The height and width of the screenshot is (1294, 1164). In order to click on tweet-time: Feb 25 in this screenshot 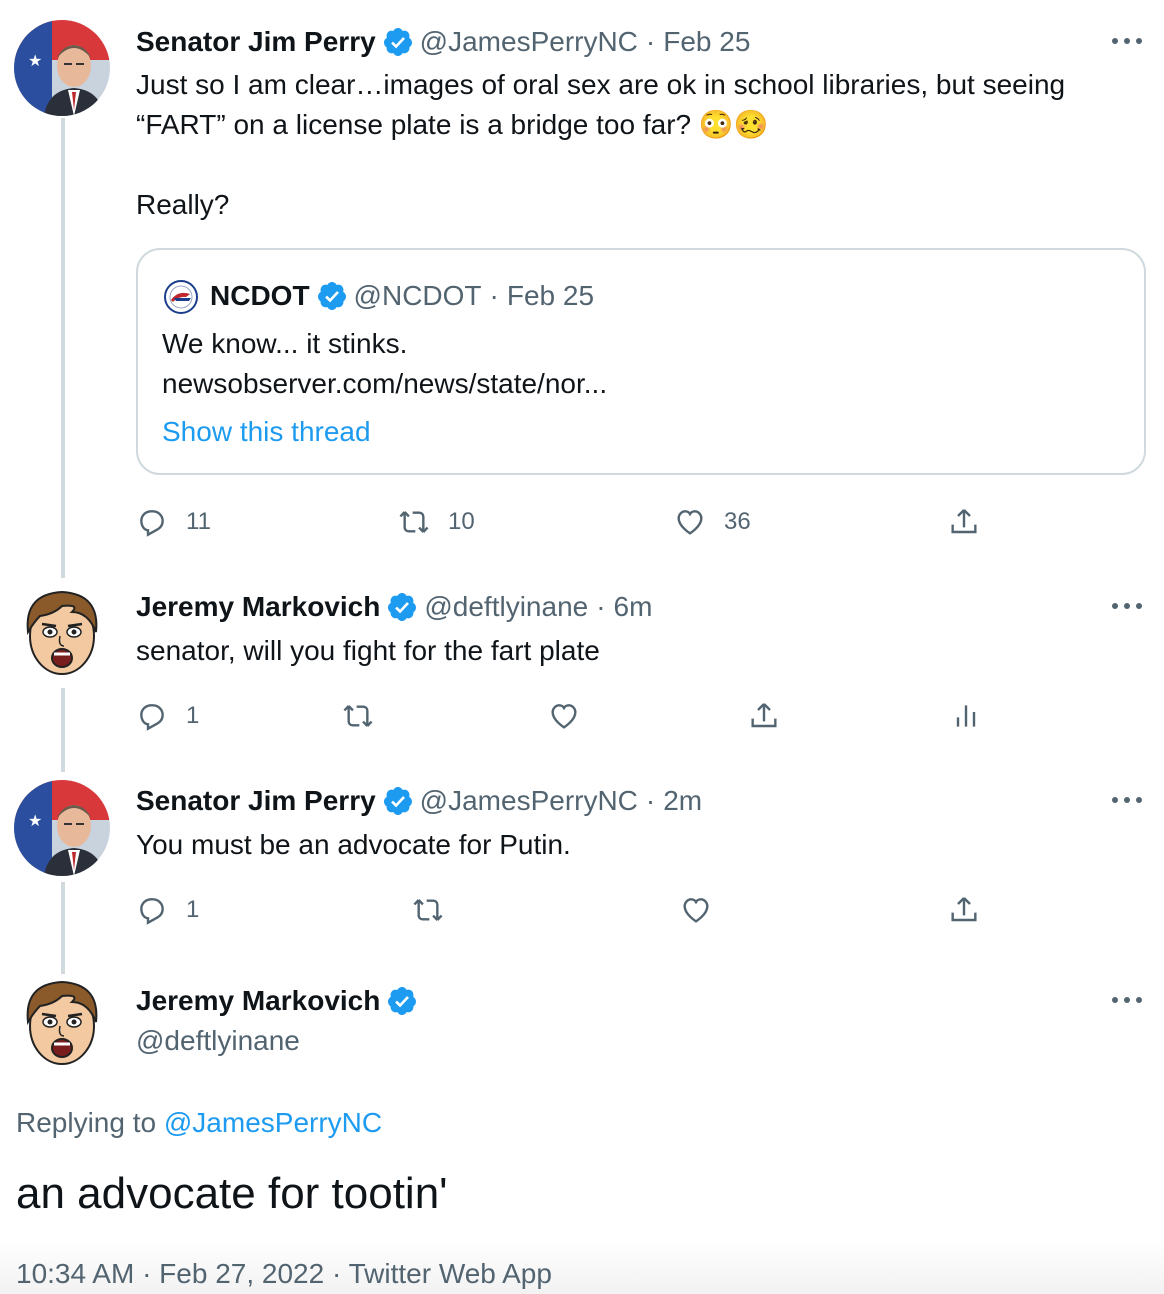, I will do `click(706, 42)`.